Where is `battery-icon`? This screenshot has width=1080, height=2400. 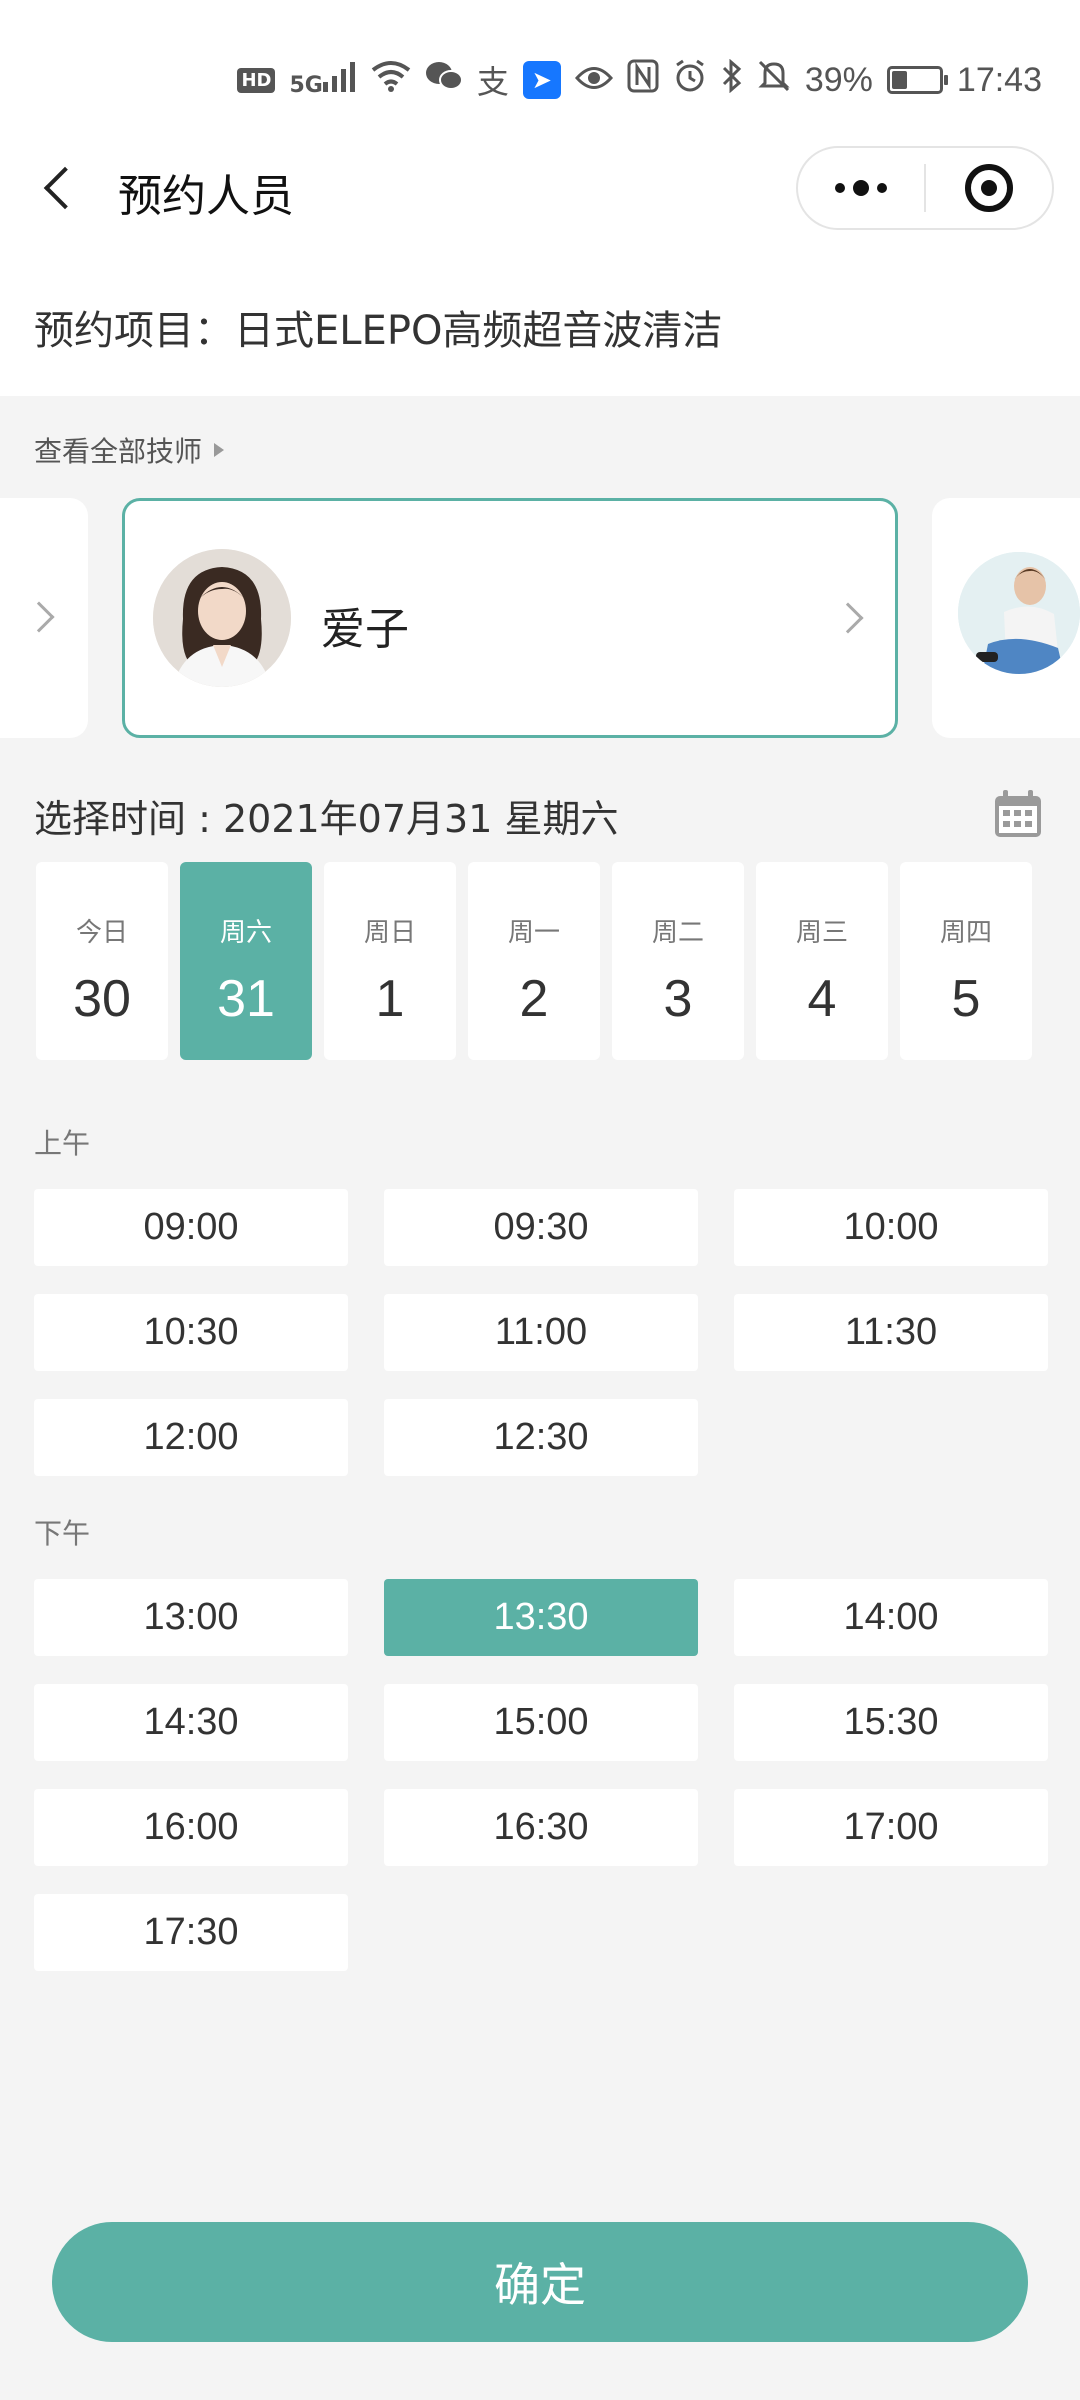 battery-icon is located at coordinates (917, 80).